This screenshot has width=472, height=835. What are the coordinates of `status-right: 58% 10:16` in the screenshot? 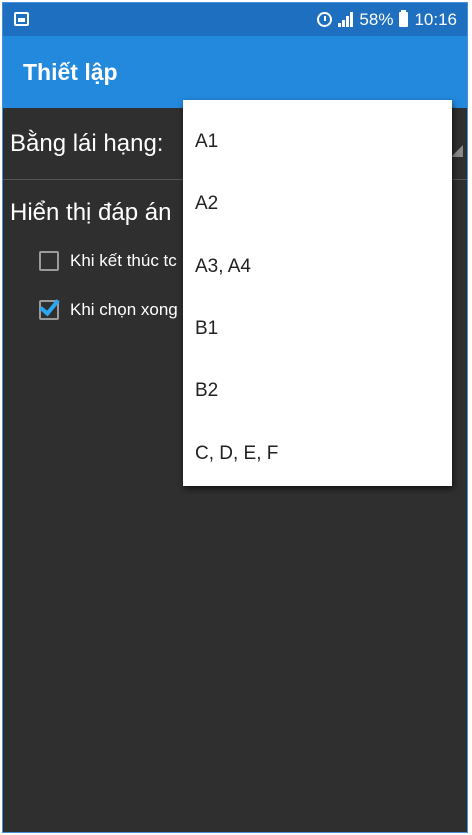 It's located at (387, 19).